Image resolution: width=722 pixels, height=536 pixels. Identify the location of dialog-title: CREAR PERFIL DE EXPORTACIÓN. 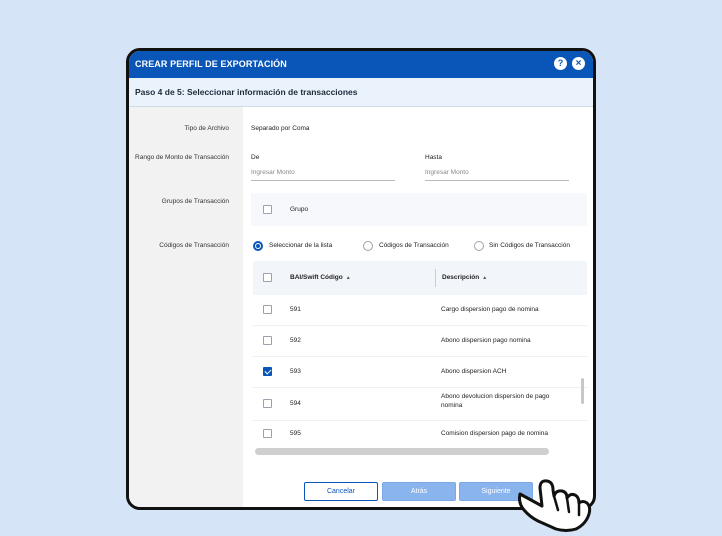
(211, 64).